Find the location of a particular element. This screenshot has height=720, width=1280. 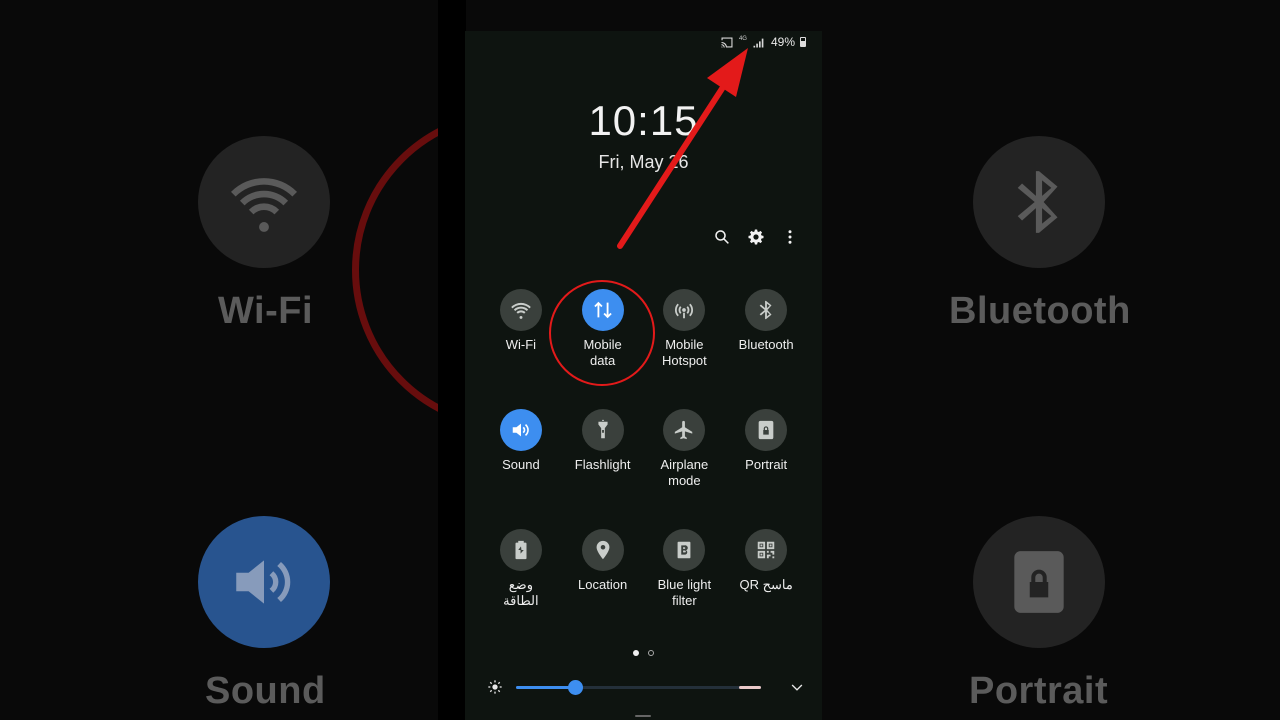

tile-sound-button is located at coordinates (520, 430).